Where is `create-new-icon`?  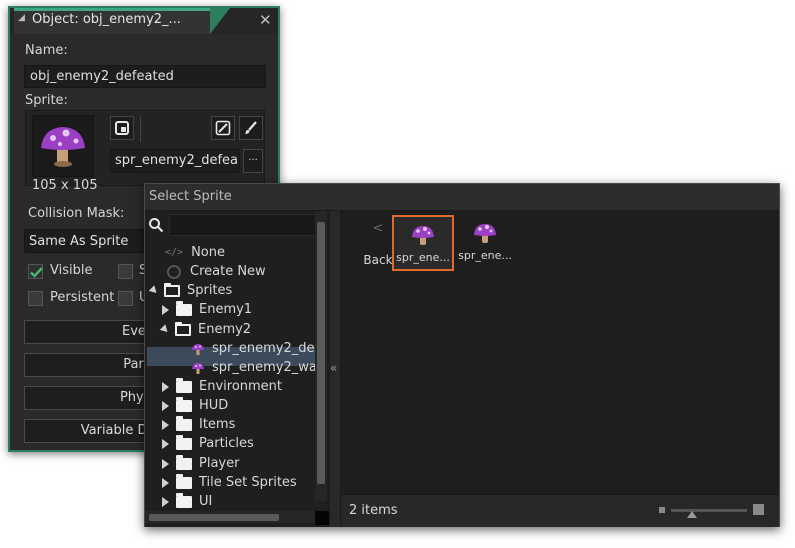 create-new-icon is located at coordinates (174, 271).